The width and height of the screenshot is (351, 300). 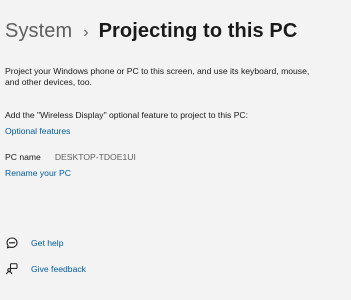 What do you see at coordinates (38, 173) in the screenshot?
I see `rename-pc-link: Rename your PC` at bounding box center [38, 173].